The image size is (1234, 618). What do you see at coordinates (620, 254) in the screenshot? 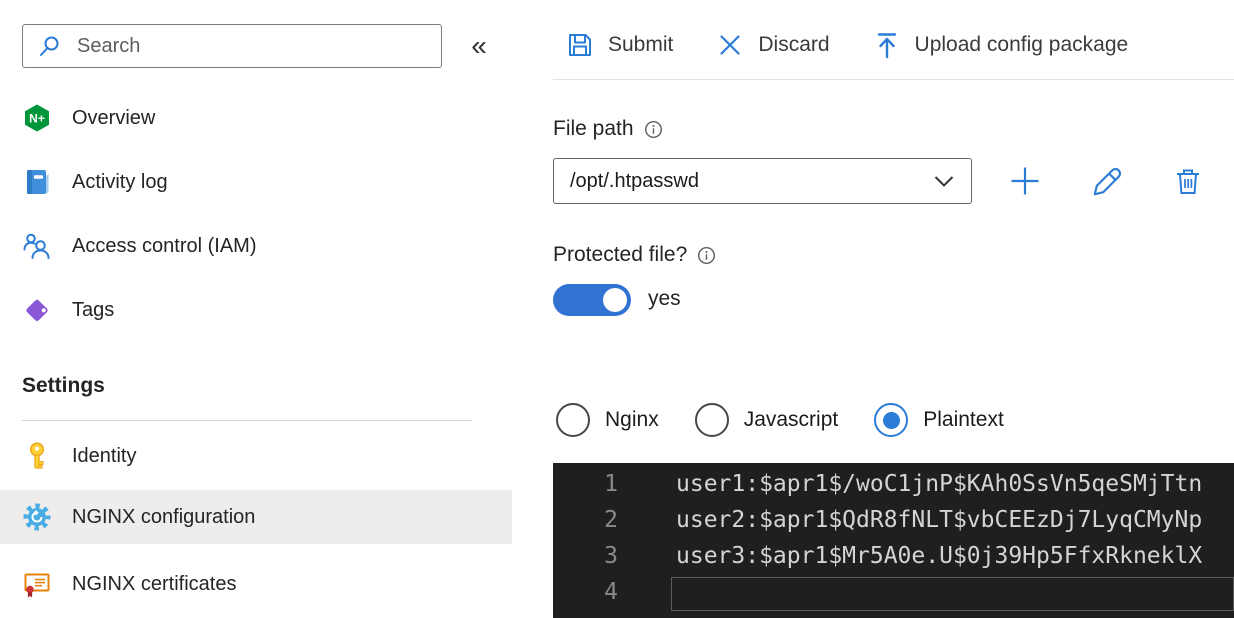
I see `protected-file-label: Protected file?` at bounding box center [620, 254].